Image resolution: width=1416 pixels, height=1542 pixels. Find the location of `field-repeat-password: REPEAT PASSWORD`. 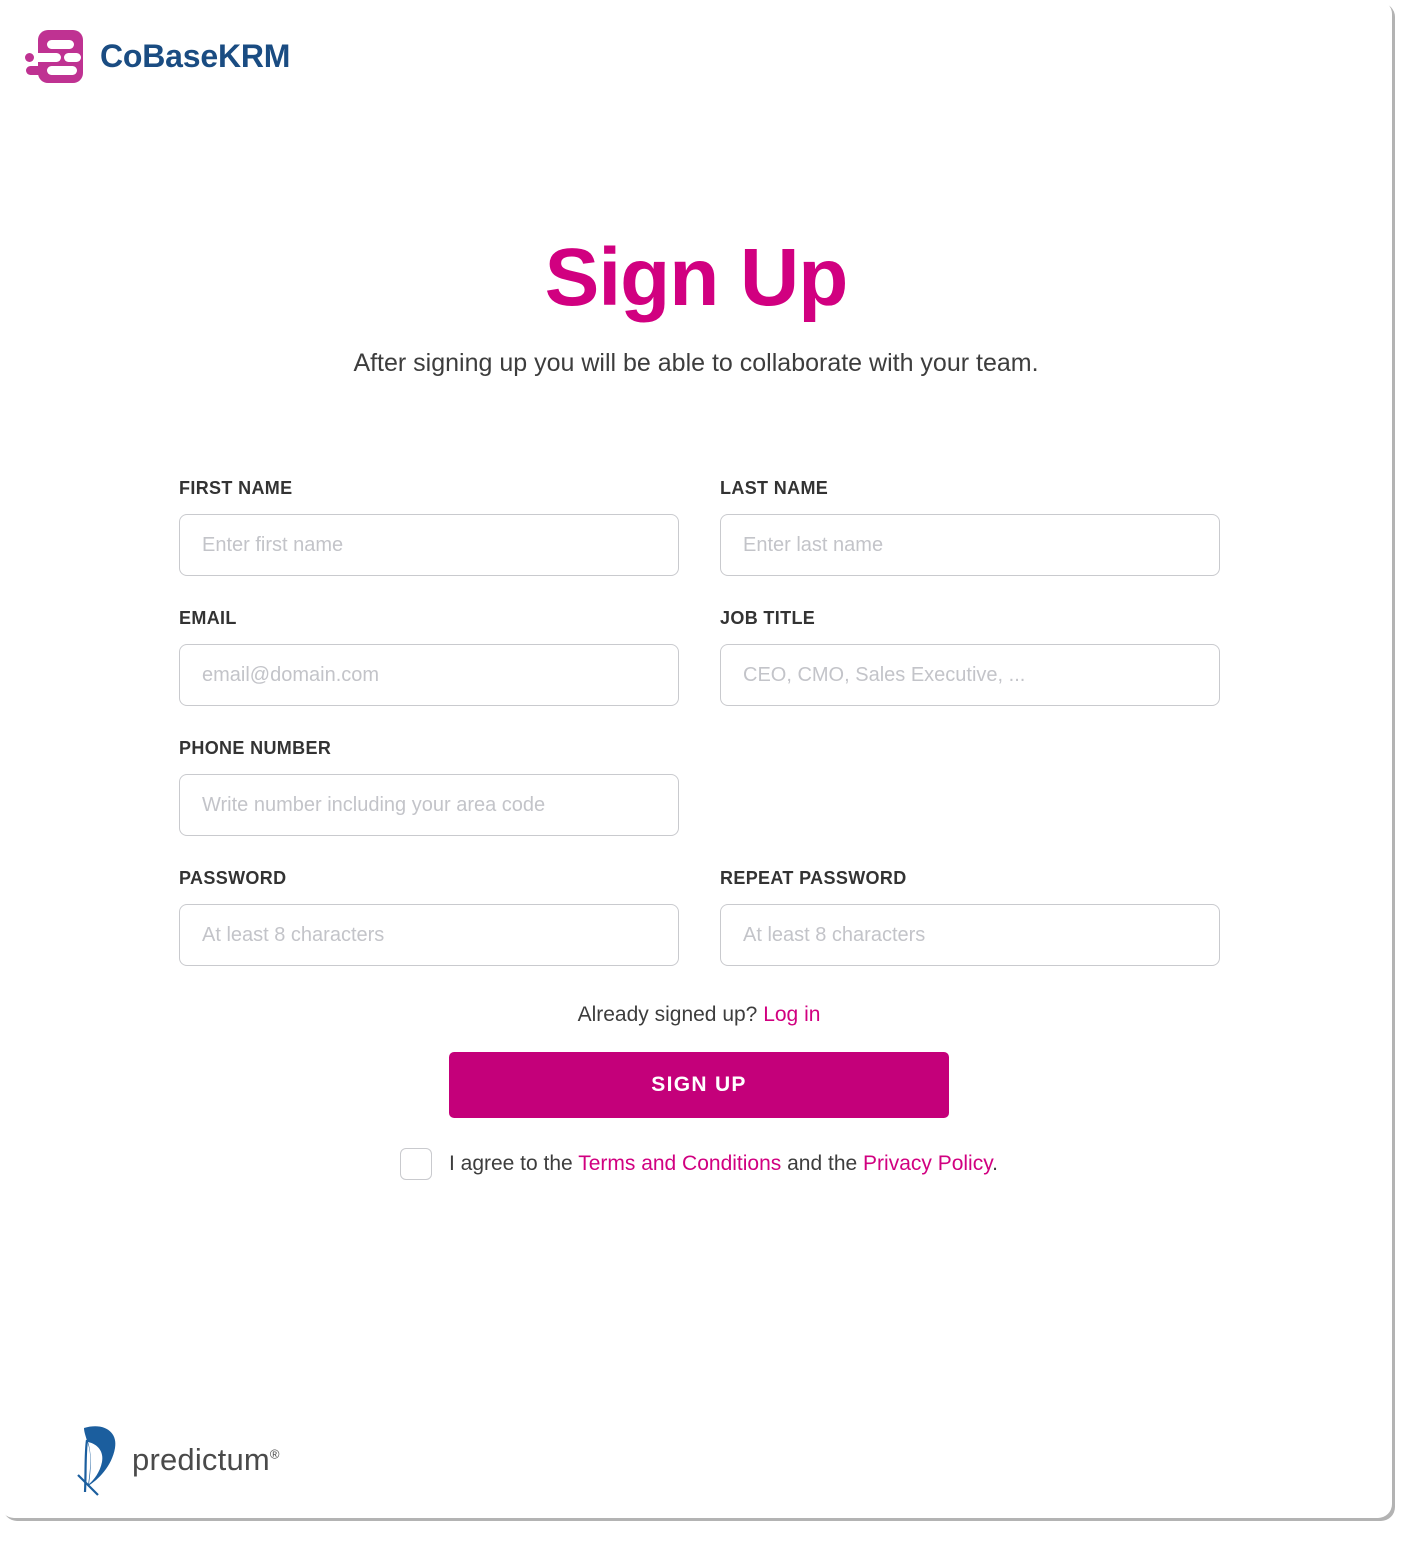

field-repeat-password: REPEAT PASSWORD is located at coordinates (970, 917).